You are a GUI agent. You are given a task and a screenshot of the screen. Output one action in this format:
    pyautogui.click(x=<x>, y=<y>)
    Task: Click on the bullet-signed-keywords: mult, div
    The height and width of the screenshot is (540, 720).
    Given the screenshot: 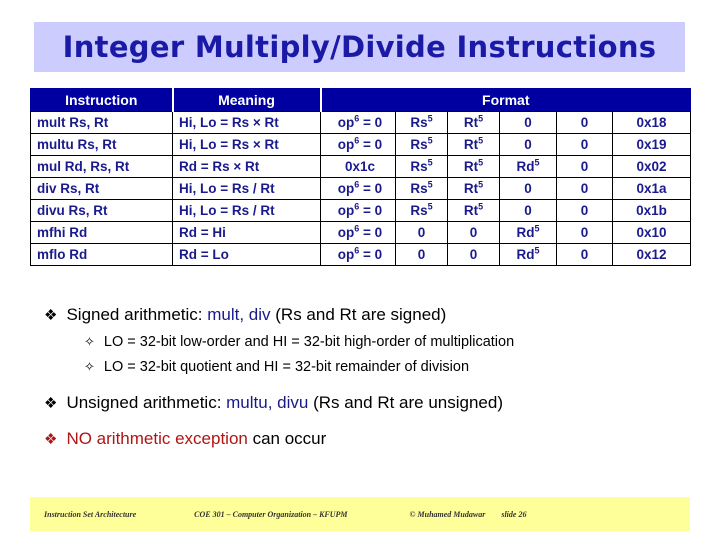 What is the action you would take?
    pyautogui.click(x=239, y=314)
    